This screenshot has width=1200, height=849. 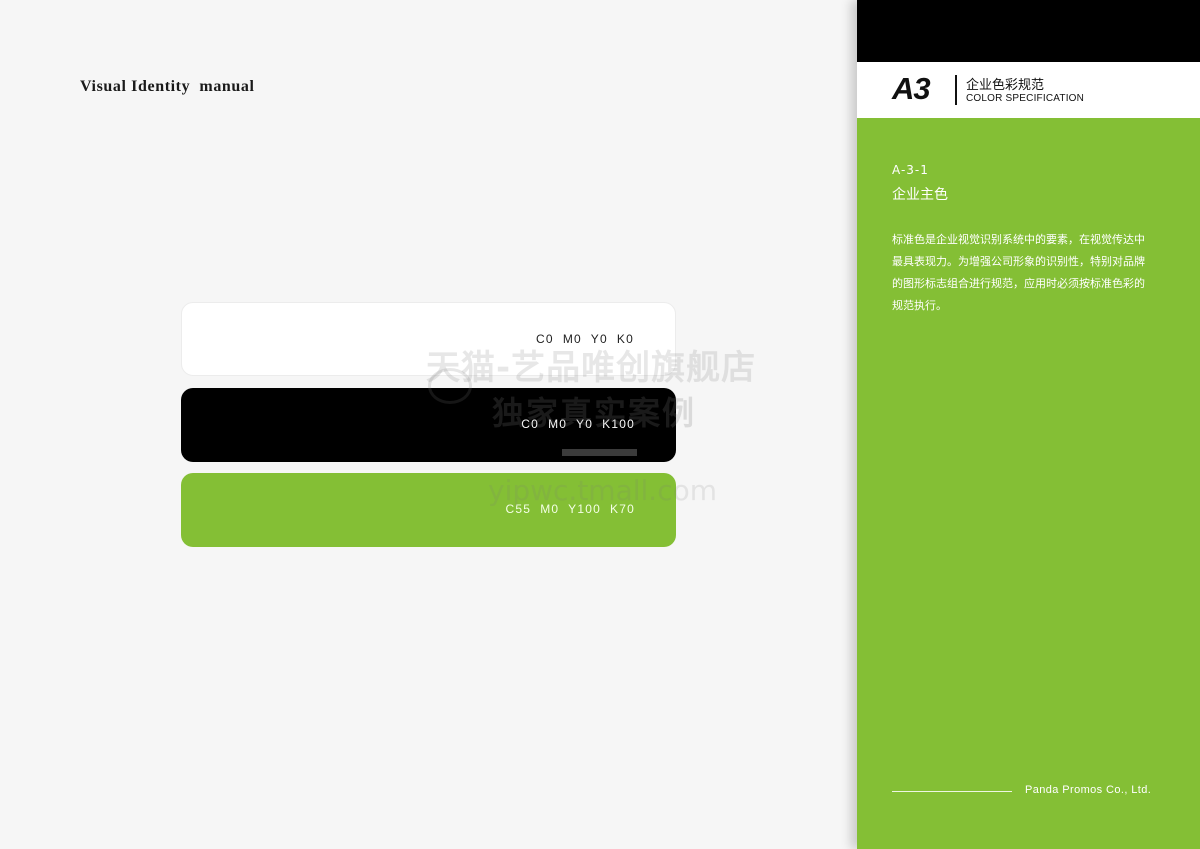 What do you see at coordinates (911, 88) in the screenshot?
I see `section-code: A3` at bounding box center [911, 88].